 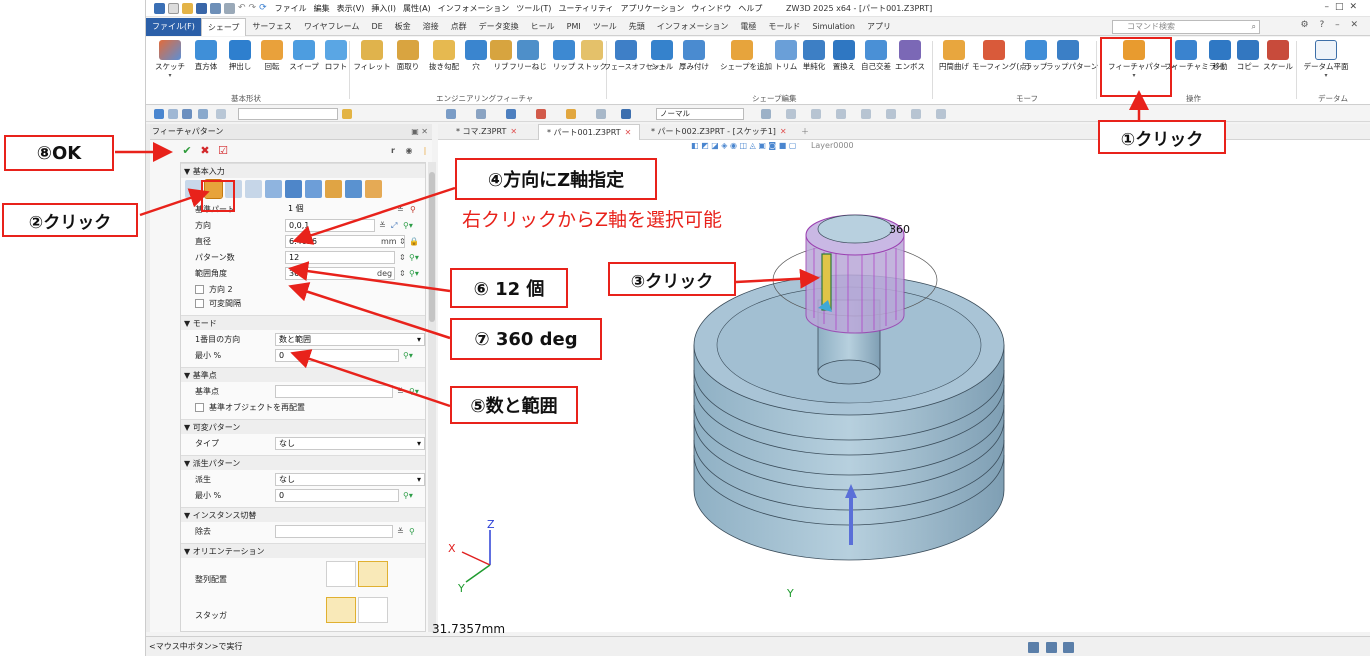 I want to click on view-icon, so click(x=221, y=114).